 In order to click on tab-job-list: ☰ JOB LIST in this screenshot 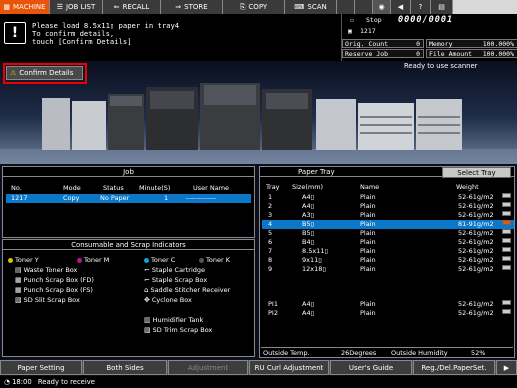, I will do `click(76, 7)`.